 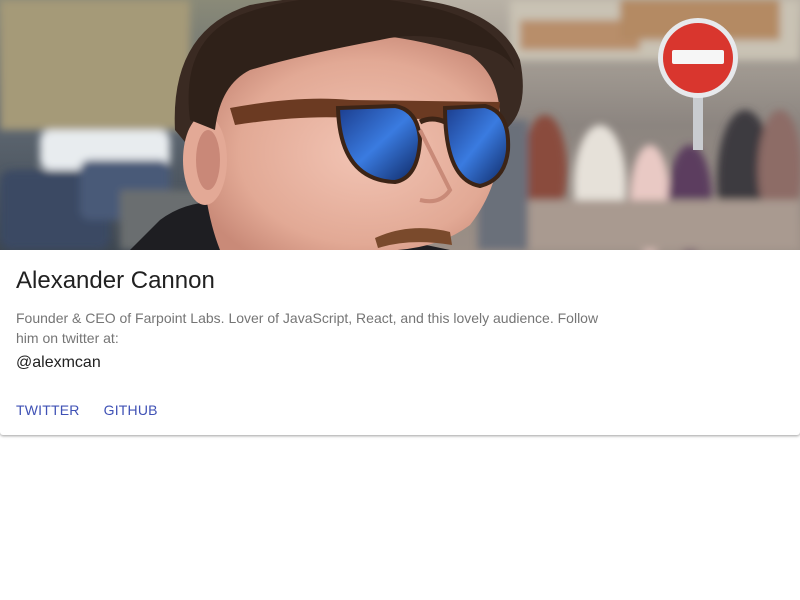 I want to click on twitter-handle: @alexmcan, so click(x=58, y=362).